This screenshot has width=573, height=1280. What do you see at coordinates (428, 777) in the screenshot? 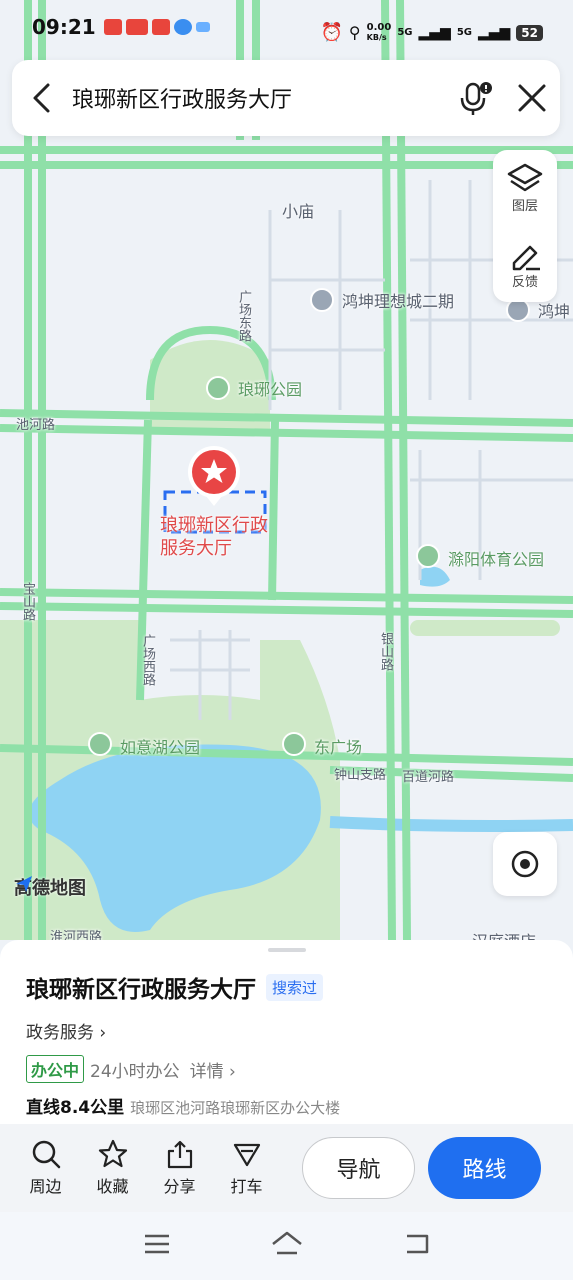
I see `road-label-baidao-river: 百道河路` at bounding box center [428, 777].